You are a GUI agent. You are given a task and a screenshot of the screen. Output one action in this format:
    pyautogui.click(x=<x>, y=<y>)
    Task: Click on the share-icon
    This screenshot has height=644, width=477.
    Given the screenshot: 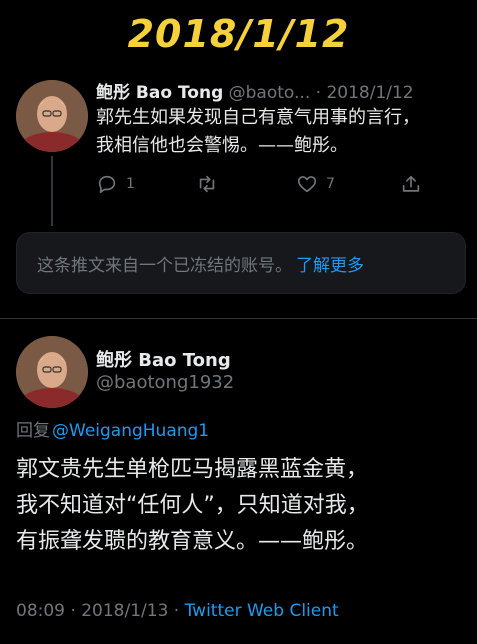 What is the action you would take?
    pyautogui.click(x=411, y=183)
    